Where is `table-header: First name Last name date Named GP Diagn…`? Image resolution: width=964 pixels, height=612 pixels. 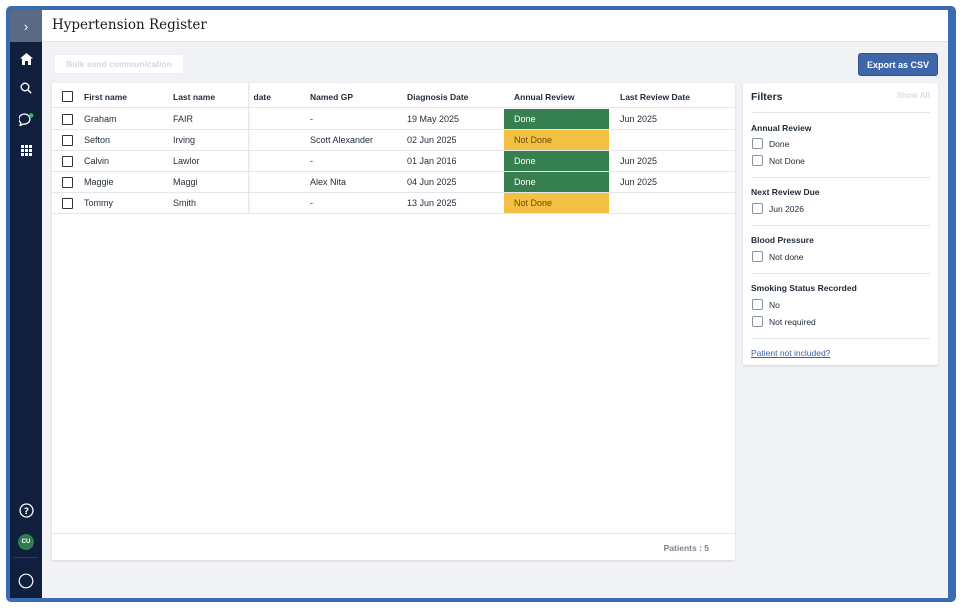
table-header: First name Last name date Named GP Diagn… is located at coordinates (393, 97).